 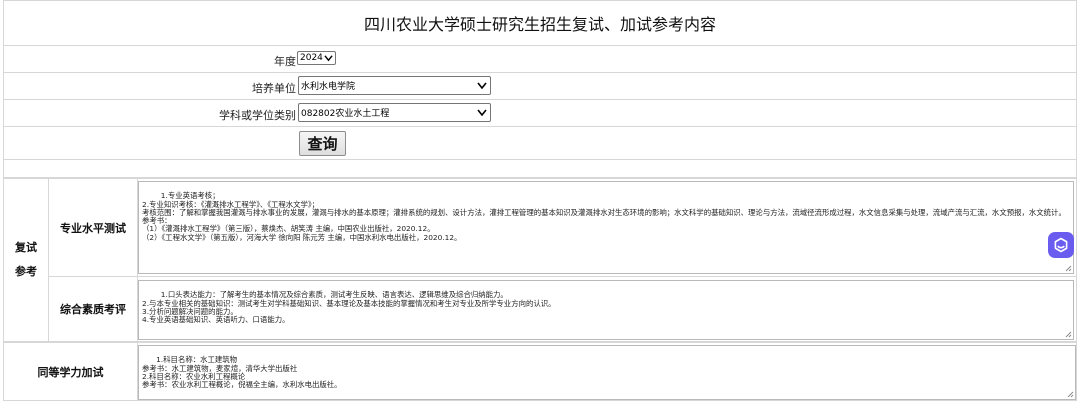 What do you see at coordinates (285, 61) in the screenshot?
I see `year-label: 年度` at bounding box center [285, 61].